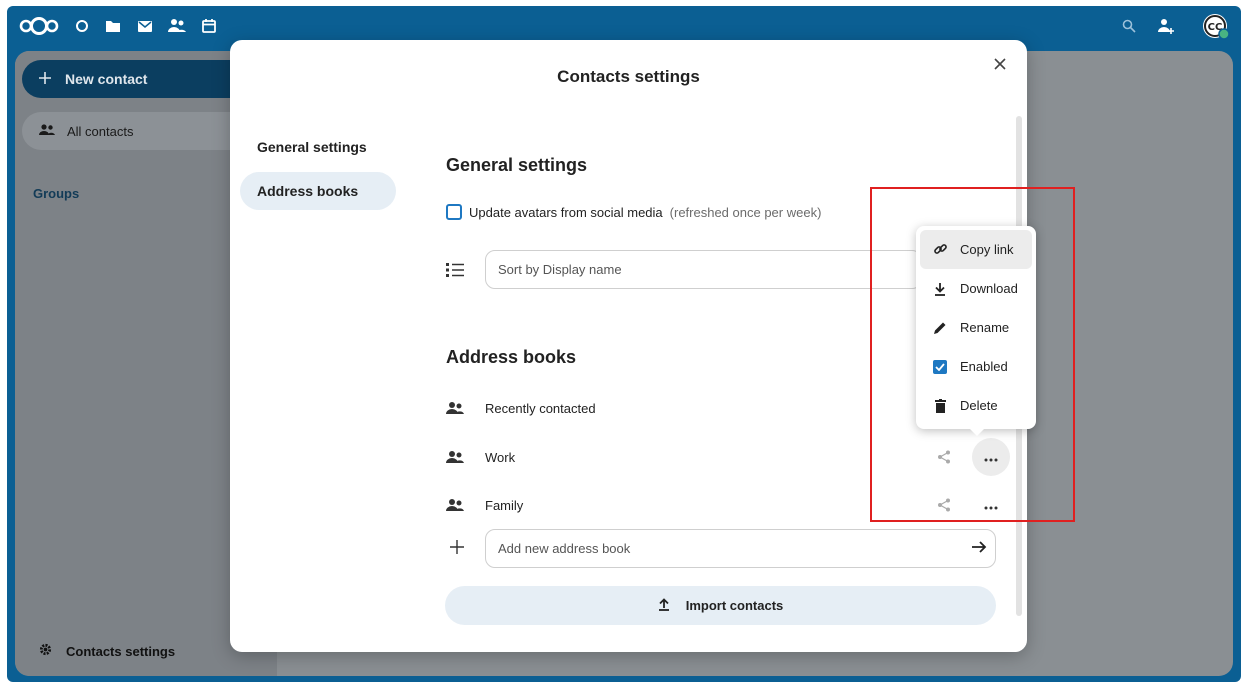 This screenshot has width=1245, height=683. What do you see at coordinates (457, 270) in the screenshot?
I see `sort-list-icon` at bounding box center [457, 270].